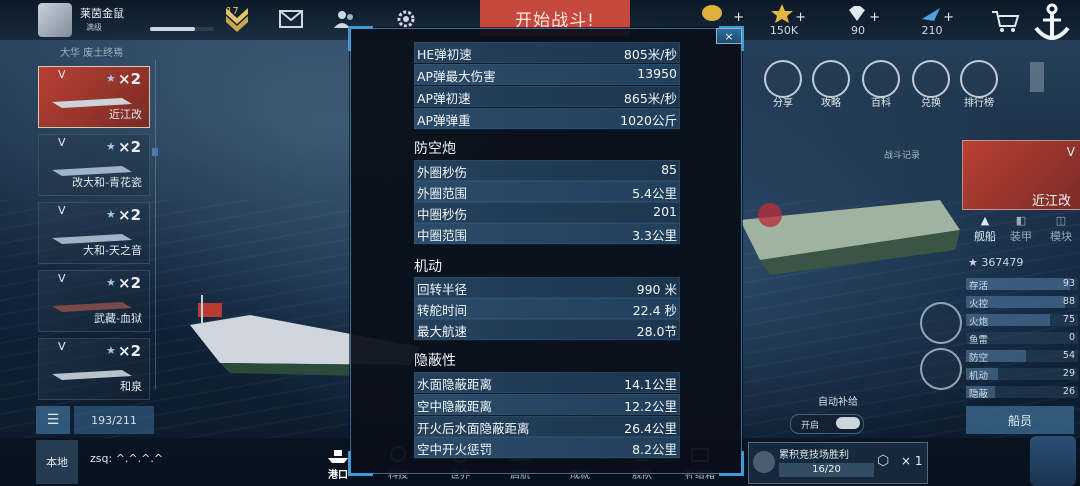 This screenshot has height=486, width=1080. I want to click on arena-wins-event: 累积竞技场胜利 16/20 ⬡ × 1, so click(838, 463).